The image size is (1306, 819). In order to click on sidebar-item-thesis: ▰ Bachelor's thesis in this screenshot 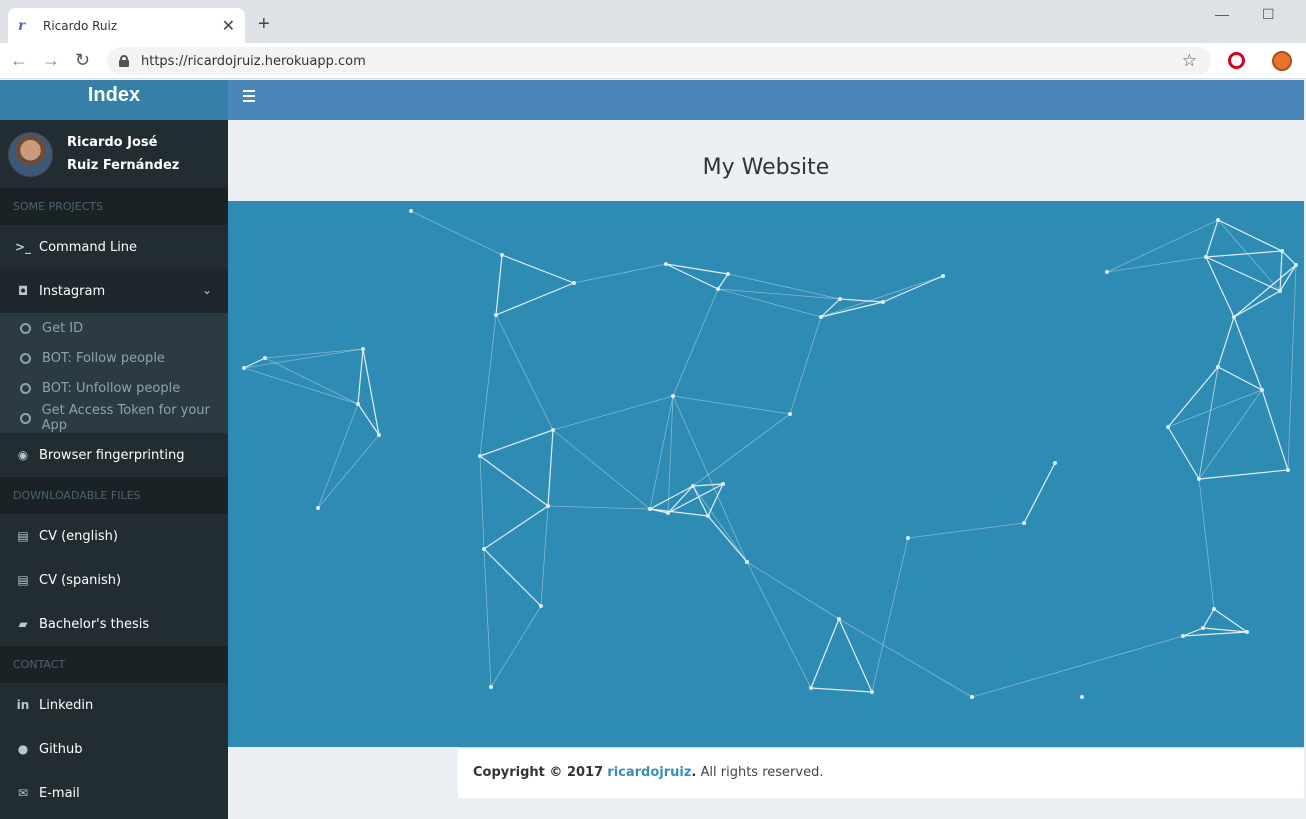, I will do `click(114, 624)`.